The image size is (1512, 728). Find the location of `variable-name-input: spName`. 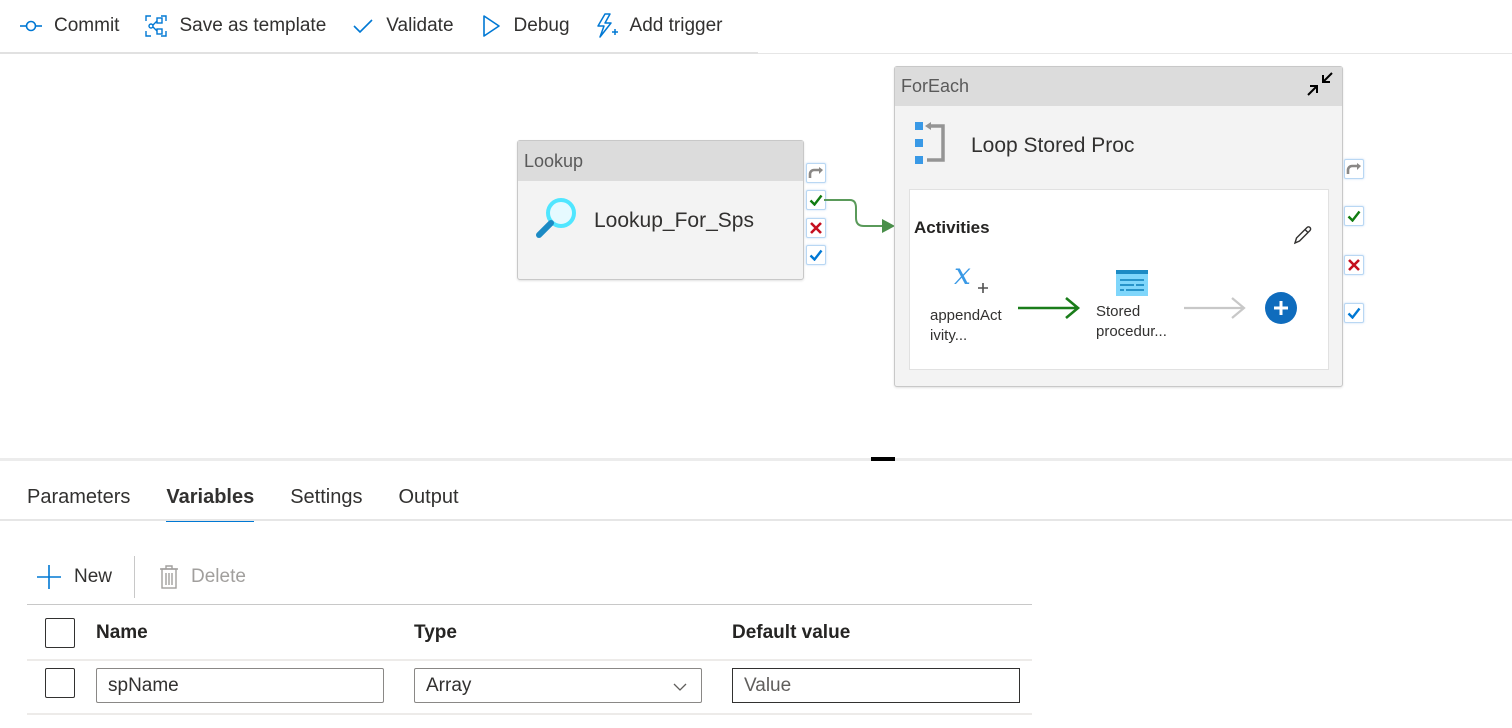

variable-name-input: spName is located at coordinates (240, 685).